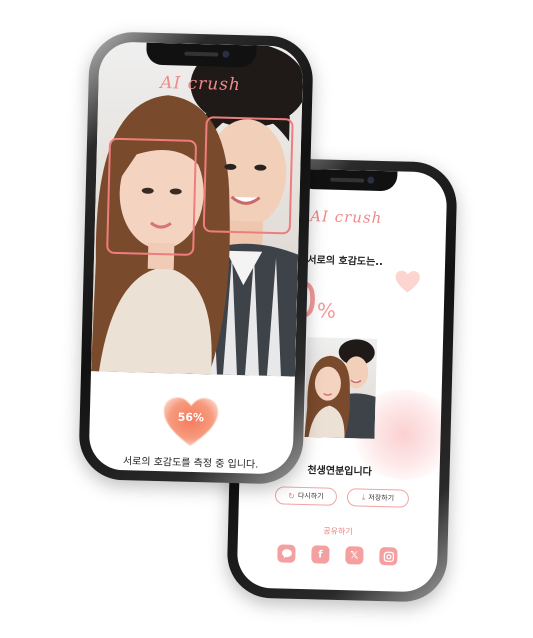 The height and width of the screenshot is (638, 533). Describe the element at coordinates (388, 556) in the screenshot. I see `instagram-icon` at that location.